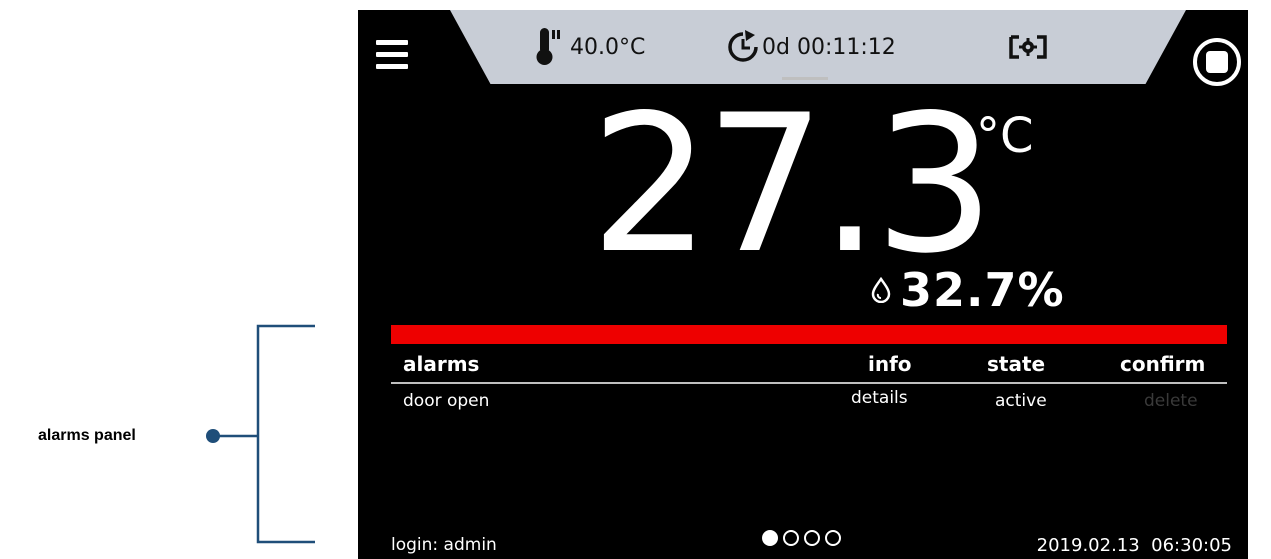 This screenshot has height=559, width=1271. Describe the element at coordinates (441, 364) in the screenshot. I see `alarms-column-header: alarms` at that location.